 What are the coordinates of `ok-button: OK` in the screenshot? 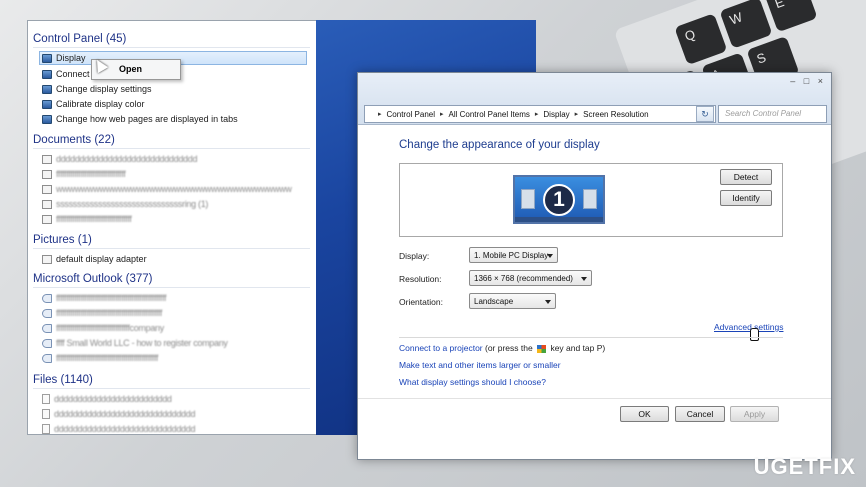 It's located at (644, 414).